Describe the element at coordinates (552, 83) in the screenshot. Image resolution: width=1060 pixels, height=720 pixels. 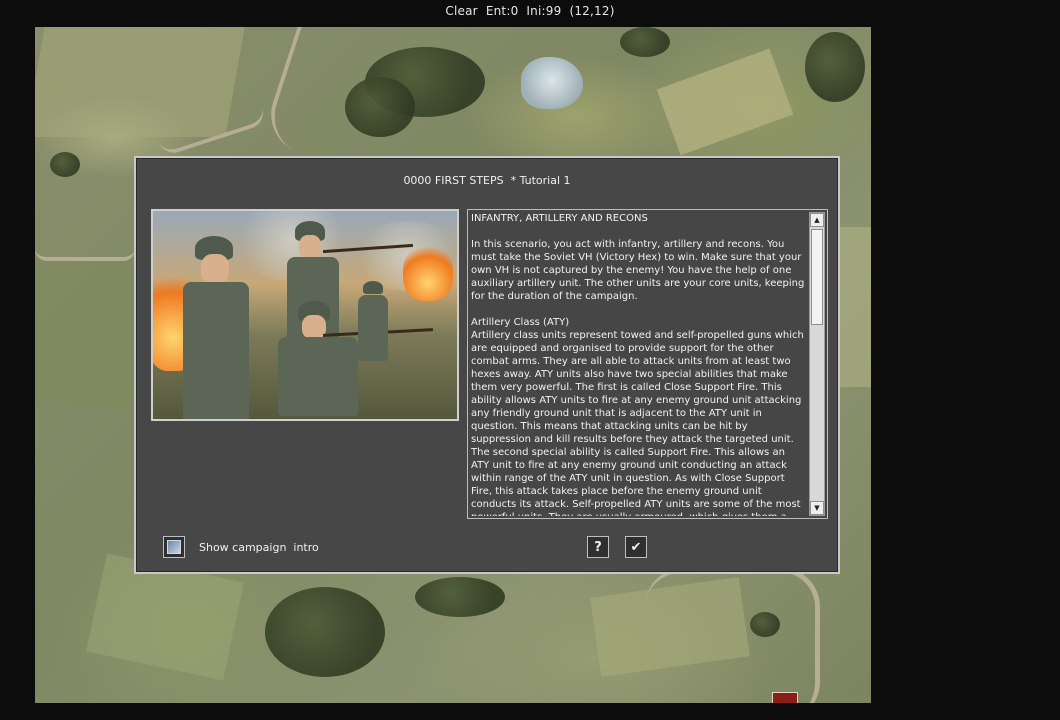
I see `map-pond` at that location.